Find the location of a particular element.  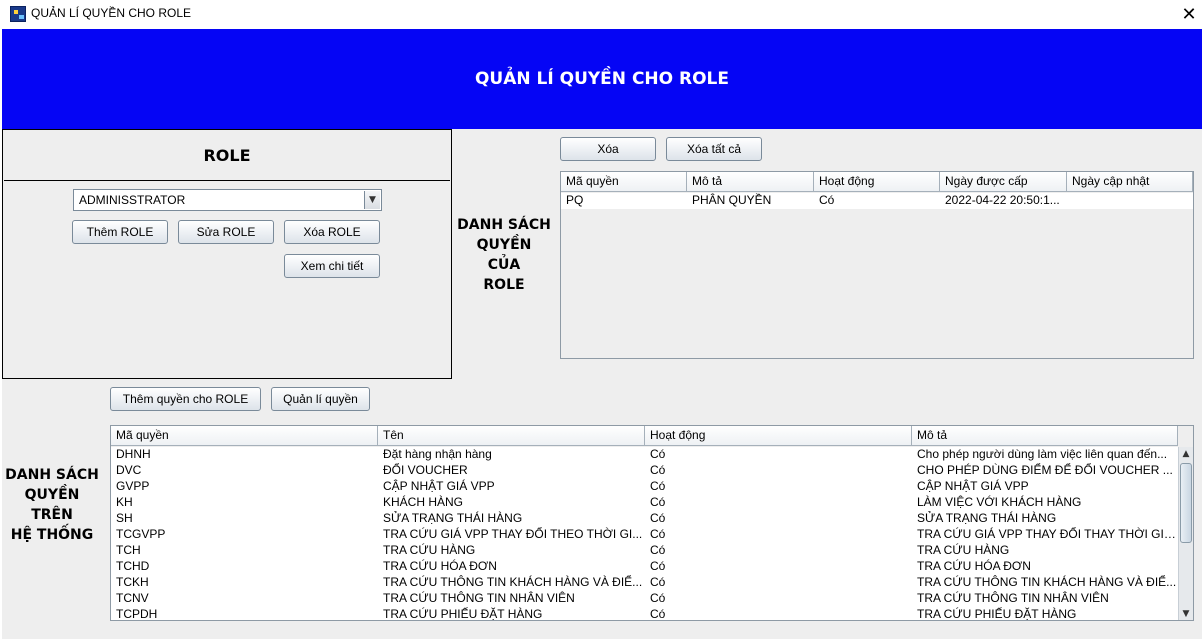

label-line: TRÊN is located at coordinates (52, 515).